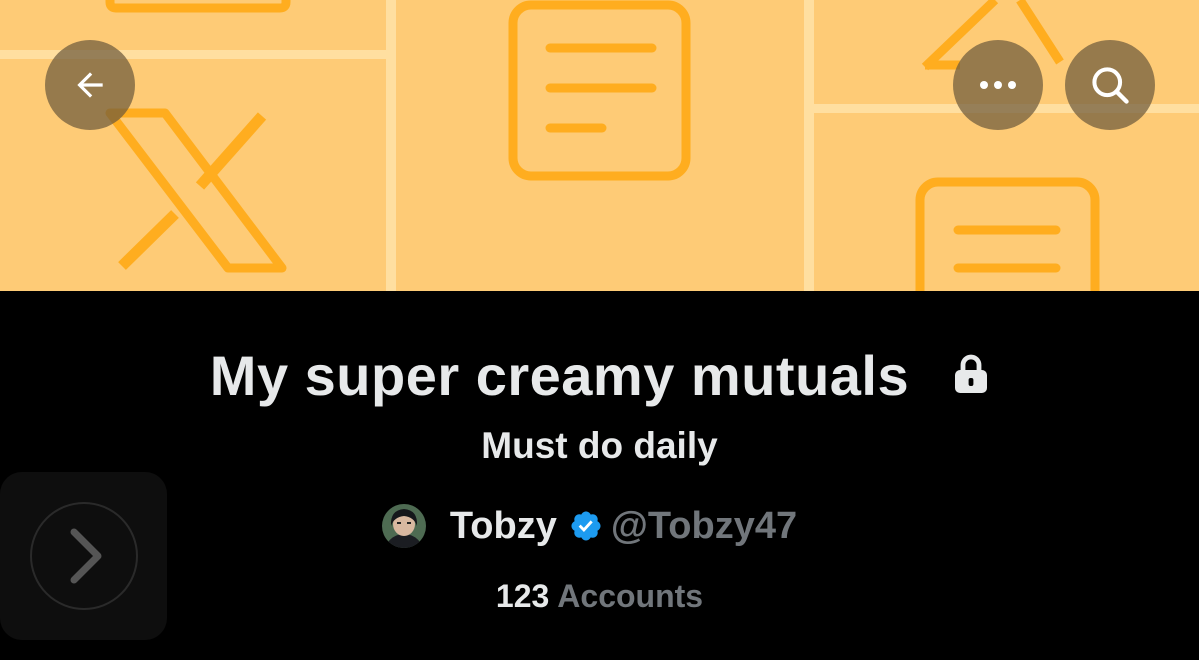  Describe the element at coordinates (704, 526) in the screenshot. I see `owner-handle: @Tobzy47` at that location.